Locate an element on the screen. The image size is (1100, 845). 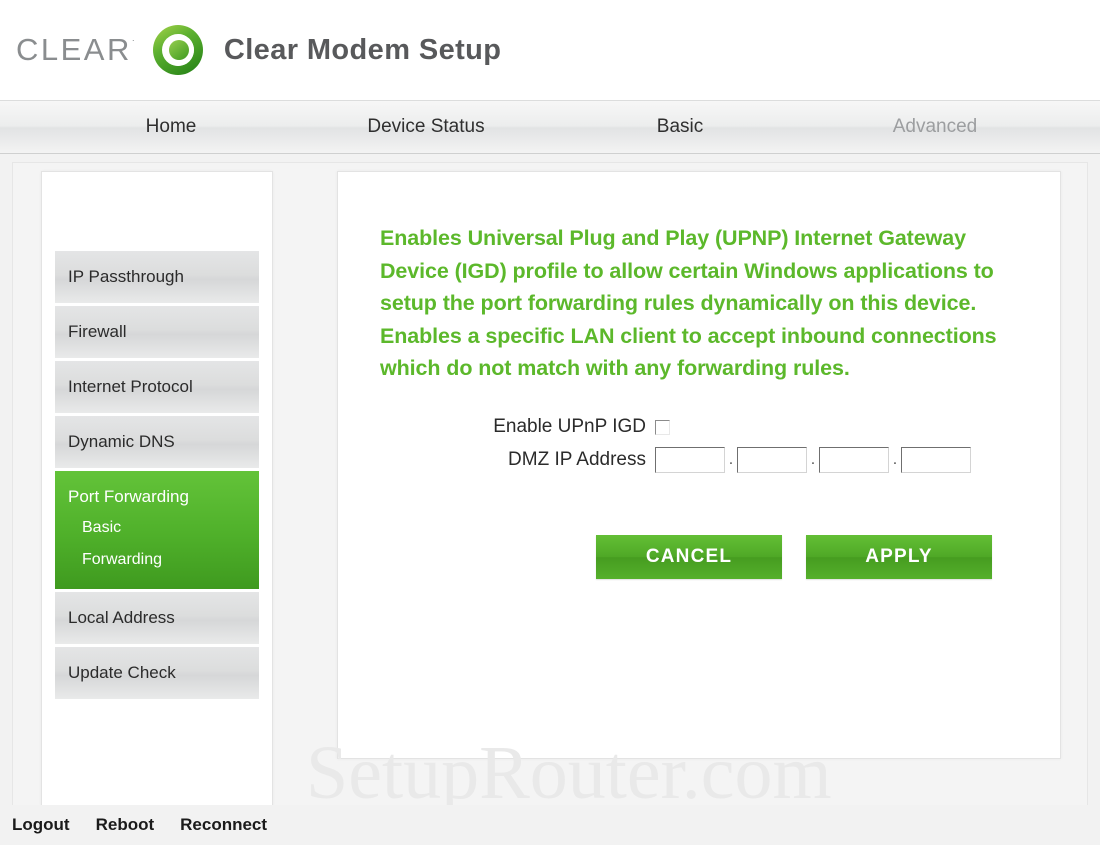
sidebar-item-label: Firewall is located at coordinates (97, 331).